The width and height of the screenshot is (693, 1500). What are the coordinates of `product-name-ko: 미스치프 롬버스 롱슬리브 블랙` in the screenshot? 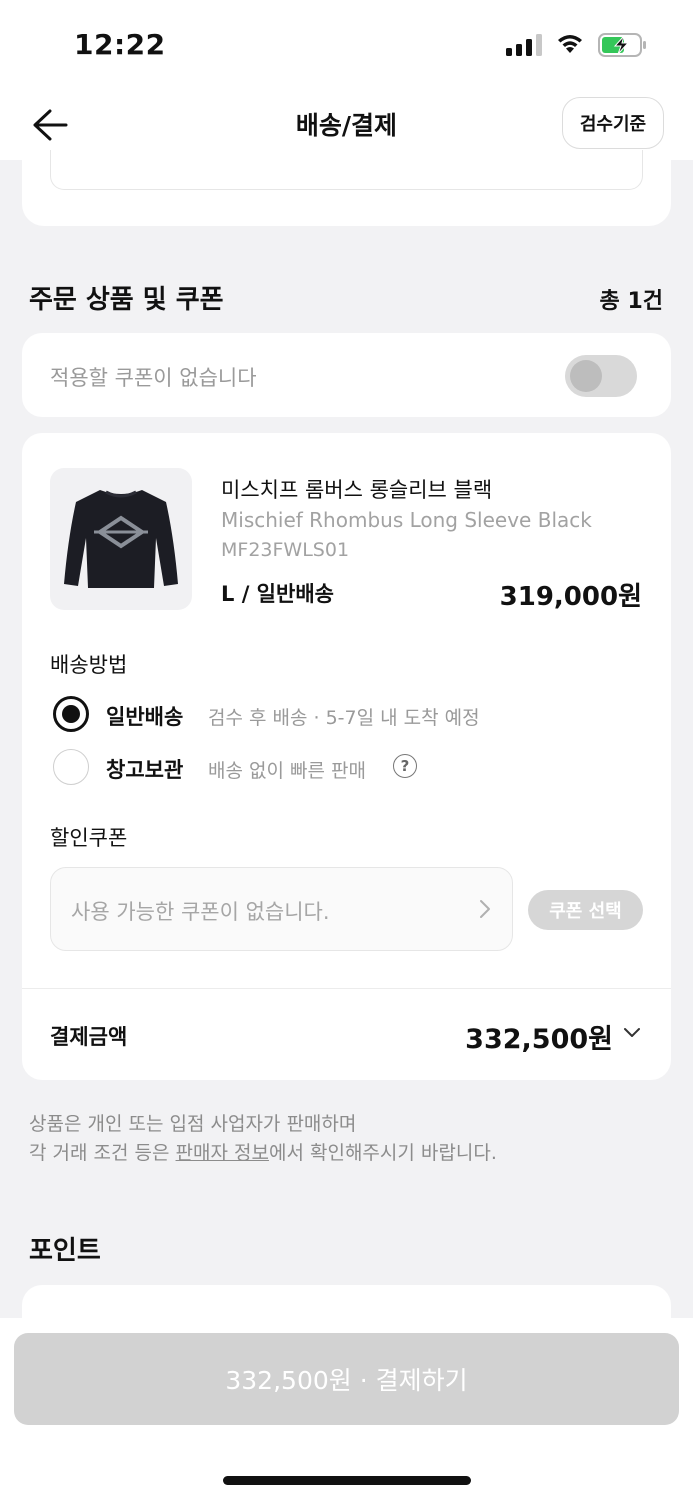 It's located at (357, 490).